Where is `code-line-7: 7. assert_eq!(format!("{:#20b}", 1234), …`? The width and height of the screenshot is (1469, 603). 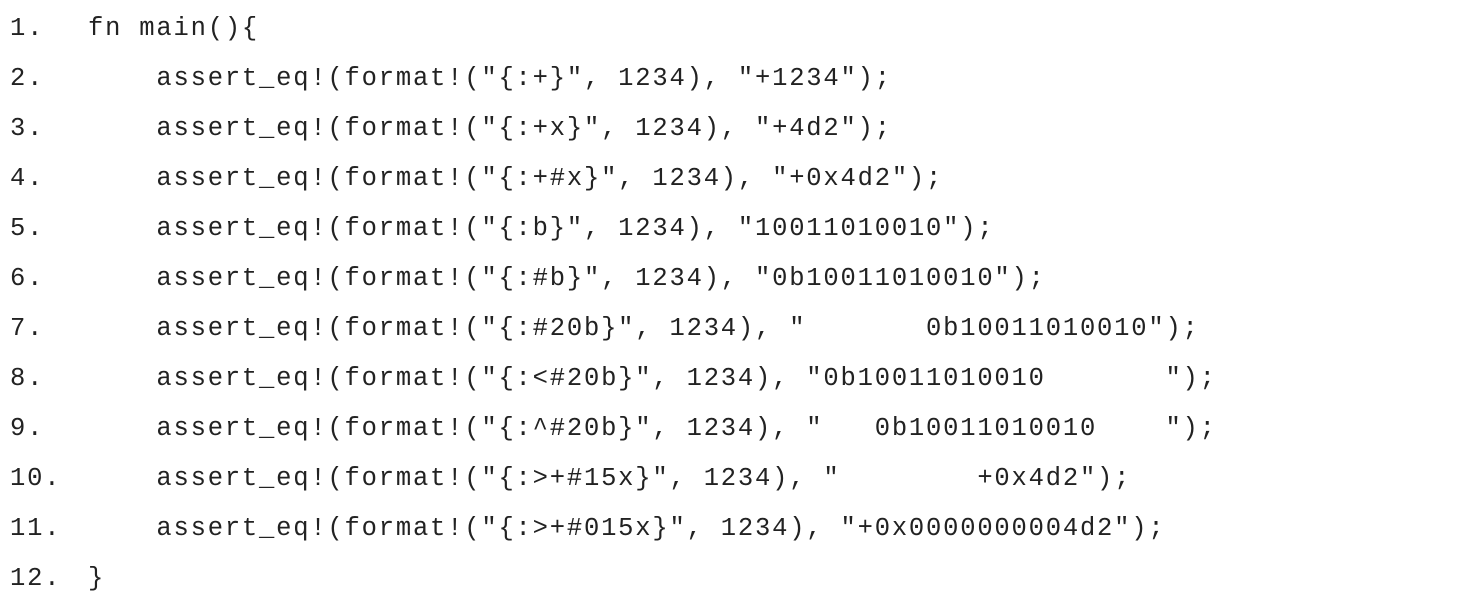 code-line-7: 7. assert_eq!(format!("{:#20b}", 1234), … is located at coordinates (605, 328).